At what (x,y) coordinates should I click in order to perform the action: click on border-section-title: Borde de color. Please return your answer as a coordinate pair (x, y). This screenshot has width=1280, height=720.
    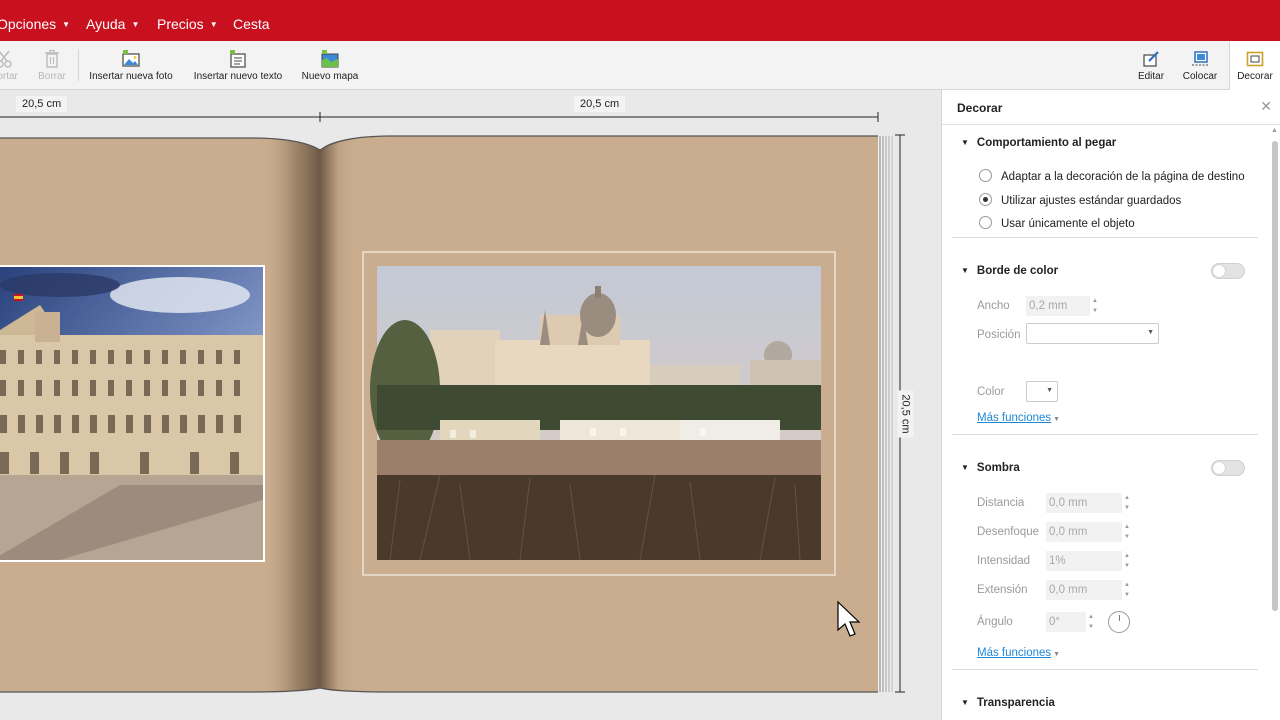
    Looking at the image, I should click on (1017, 271).